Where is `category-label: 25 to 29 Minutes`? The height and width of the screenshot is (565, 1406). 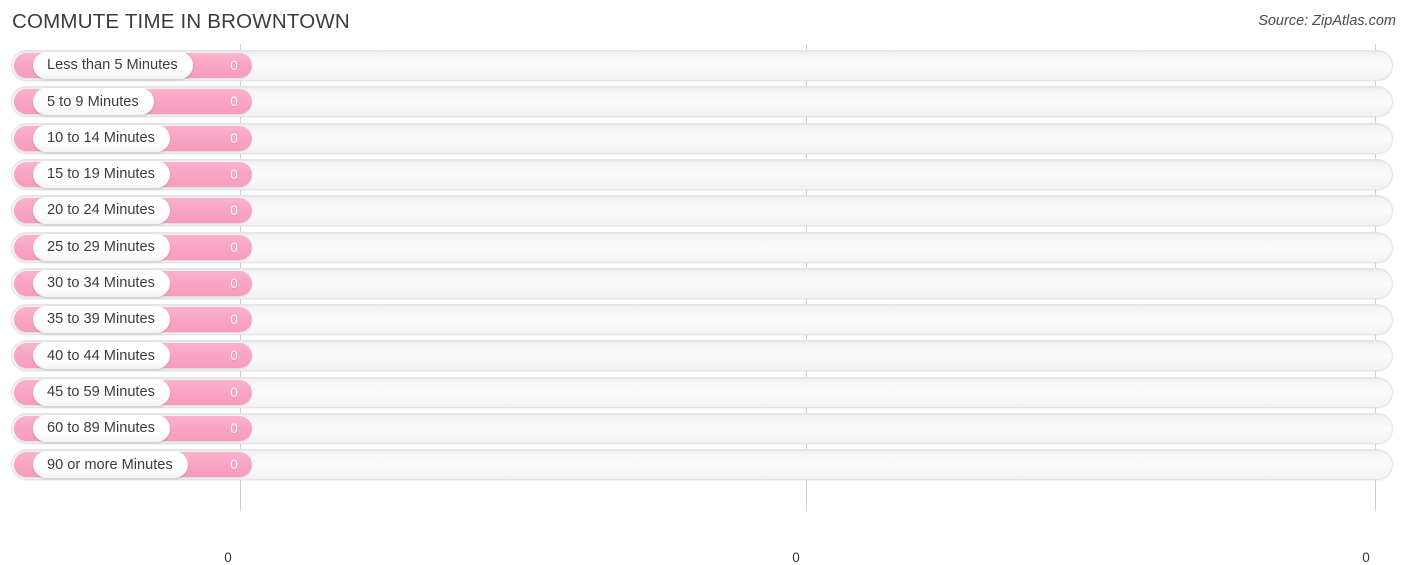
category-label: 25 to 29 Minutes is located at coordinates (101, 246).